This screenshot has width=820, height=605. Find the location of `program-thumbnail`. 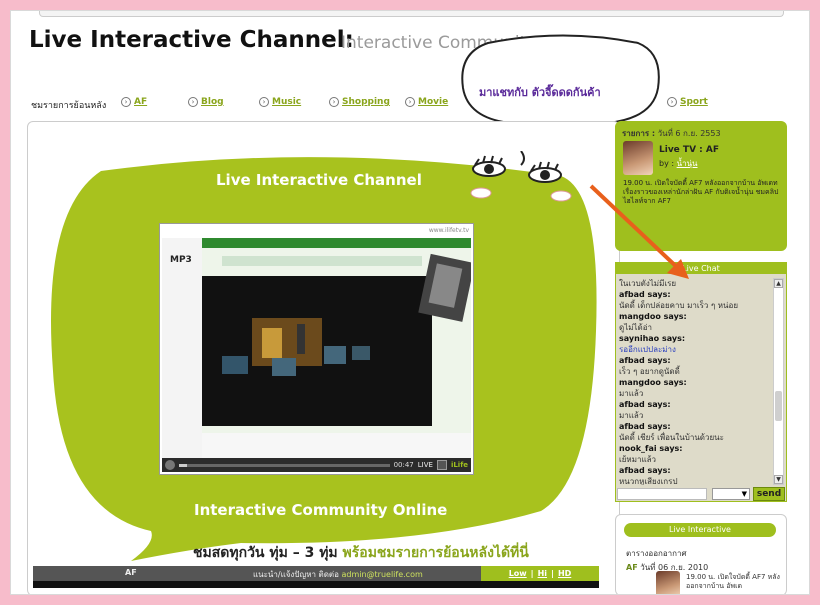

program-thumbnail is located at coordinates (638, 158).